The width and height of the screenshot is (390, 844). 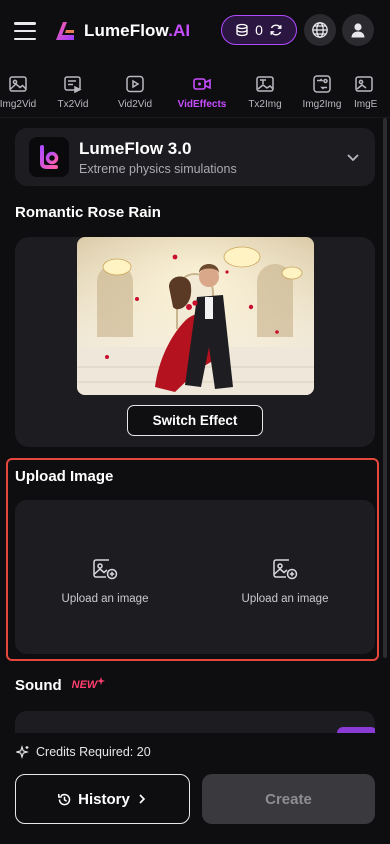 I want to click on model-subtitle: Extreme physics simulations, so click(x=158, y=168).